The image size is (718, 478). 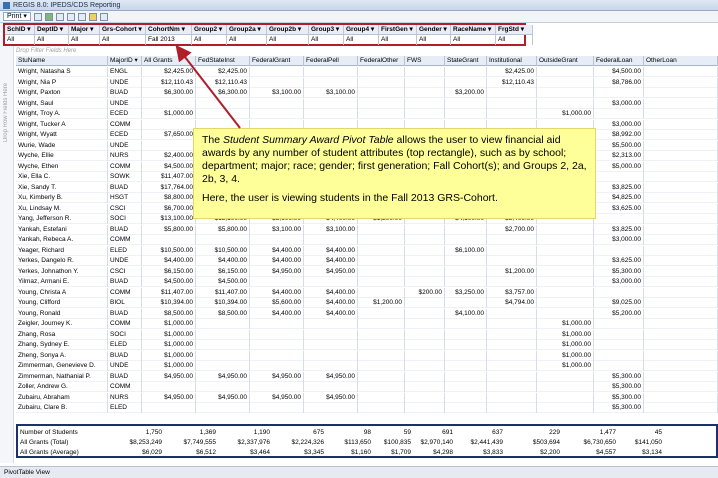 I want to click on table-row: Wright, Saul UNDE $3,000.00, so click(x=367, y=103).